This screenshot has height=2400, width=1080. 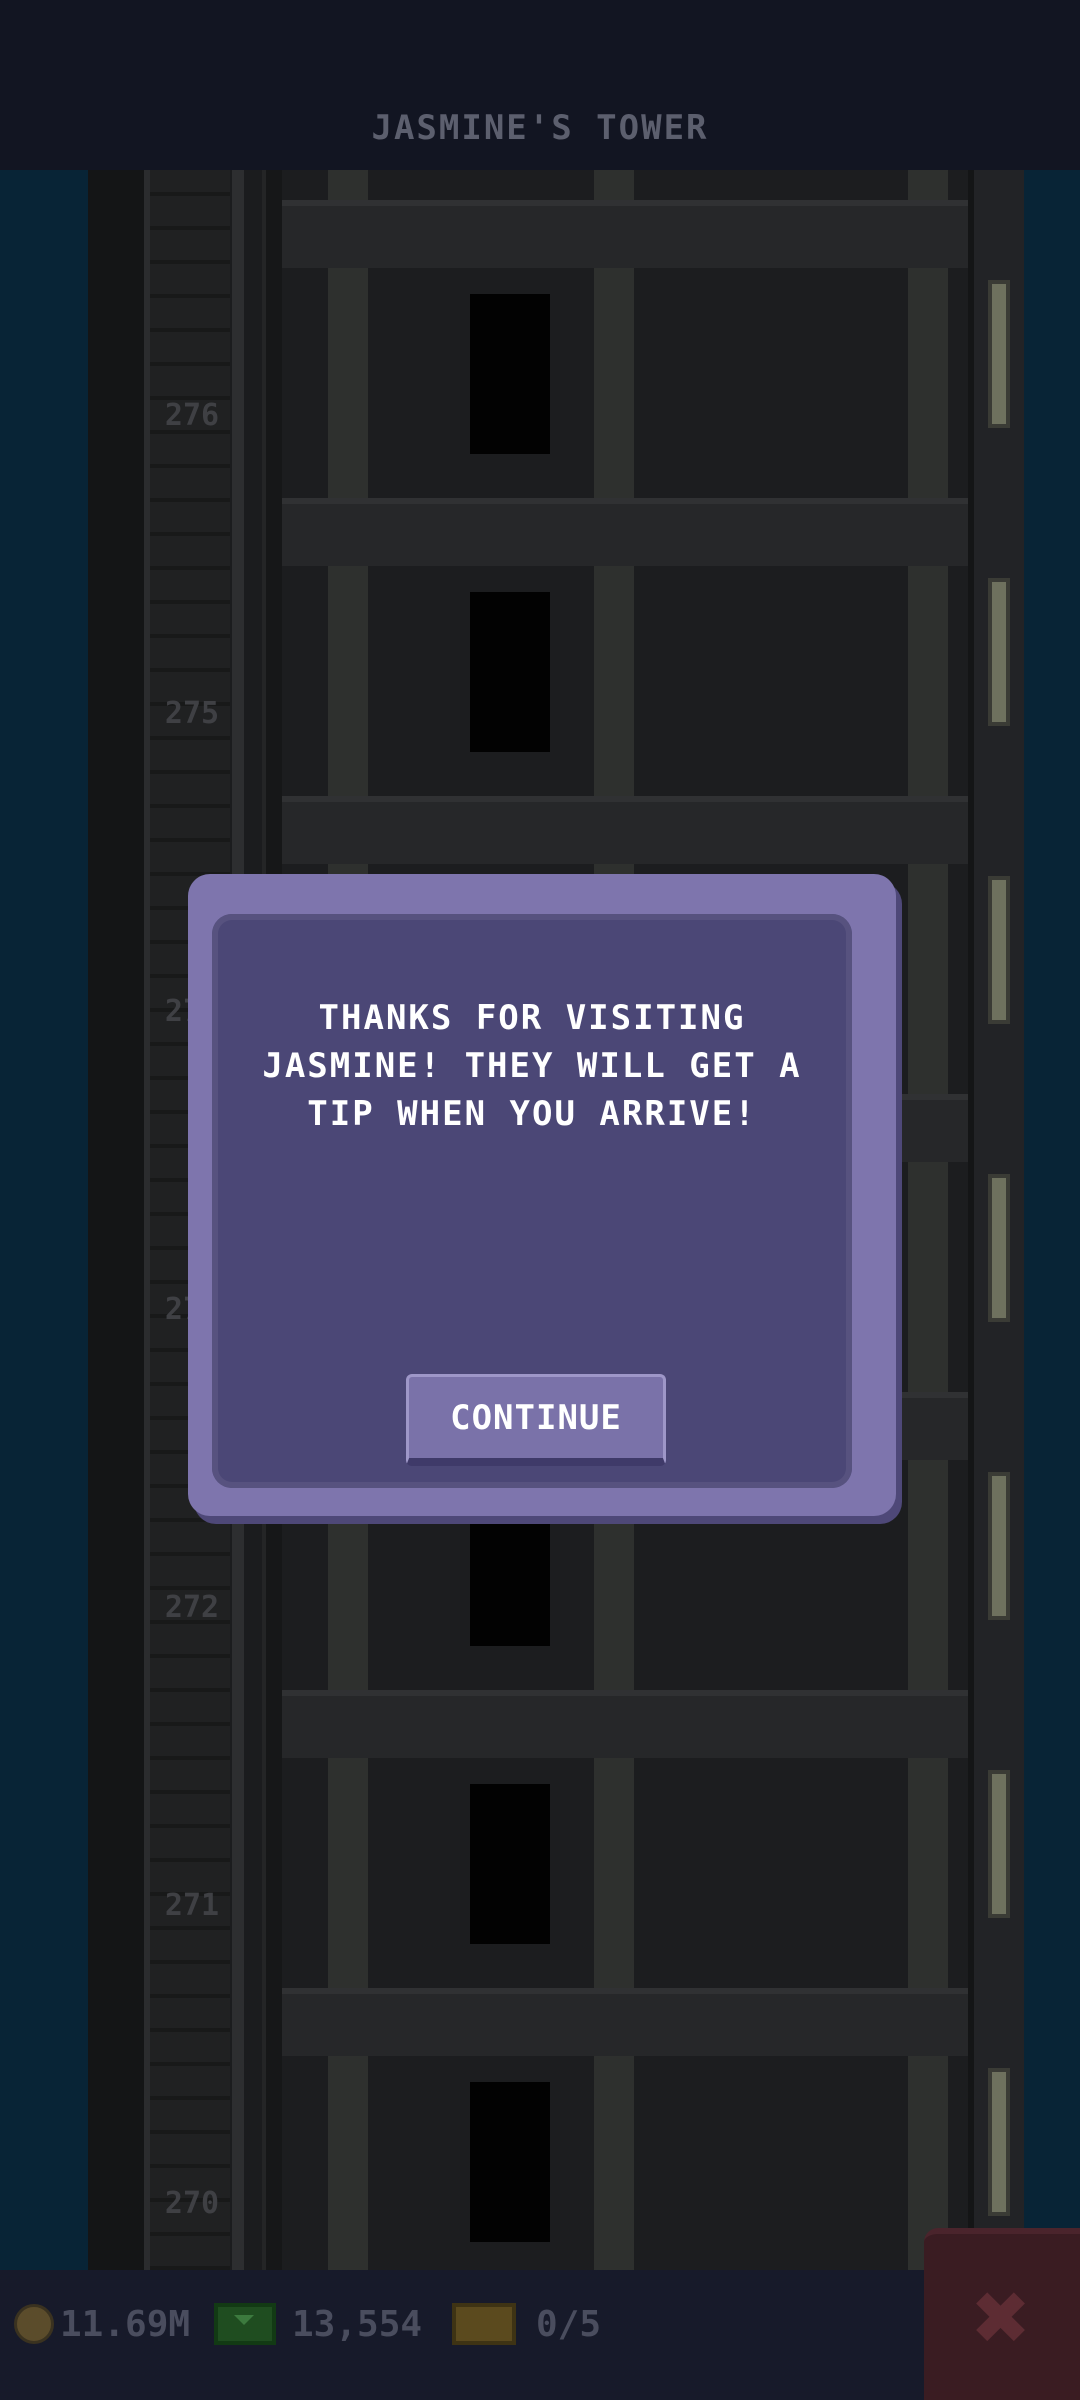 I want to click on ticket-icon, so click(x=484, y=2324).